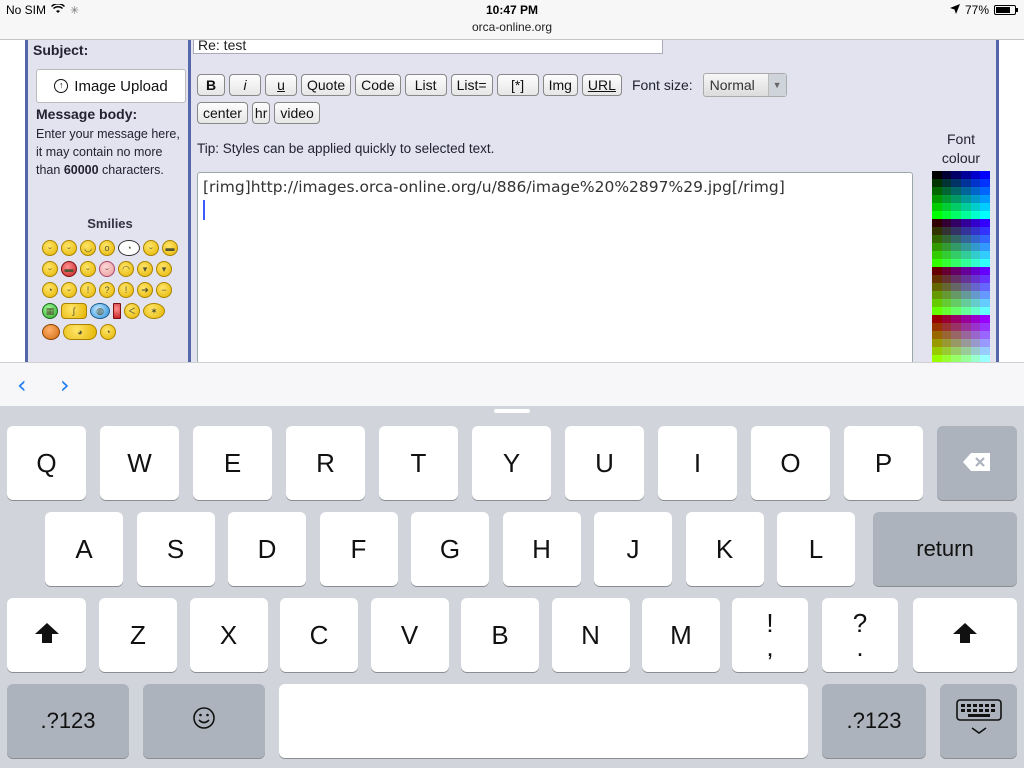  Describe the element at coordinates (816, 549) in the screenshot. I see `key-l: L` at that location.